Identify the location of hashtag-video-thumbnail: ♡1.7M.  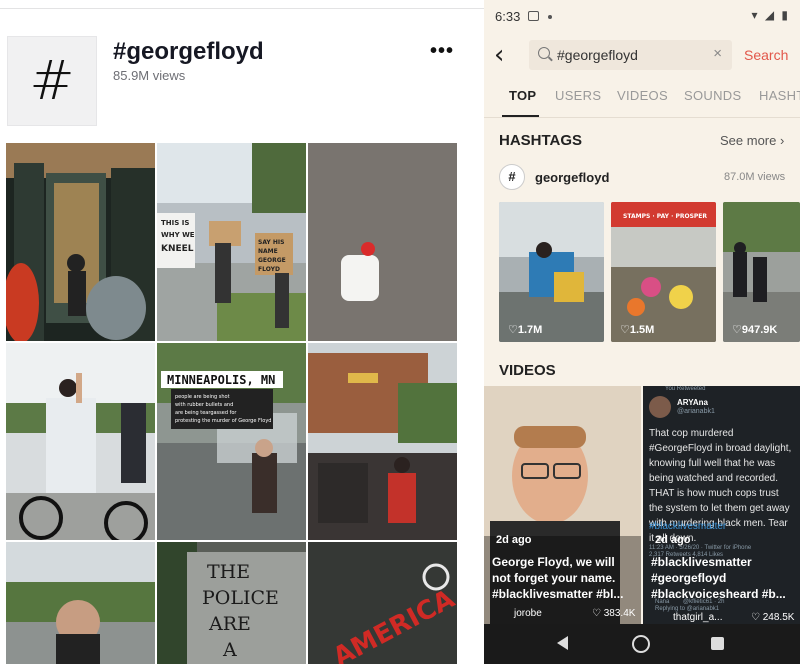
(551, 272).